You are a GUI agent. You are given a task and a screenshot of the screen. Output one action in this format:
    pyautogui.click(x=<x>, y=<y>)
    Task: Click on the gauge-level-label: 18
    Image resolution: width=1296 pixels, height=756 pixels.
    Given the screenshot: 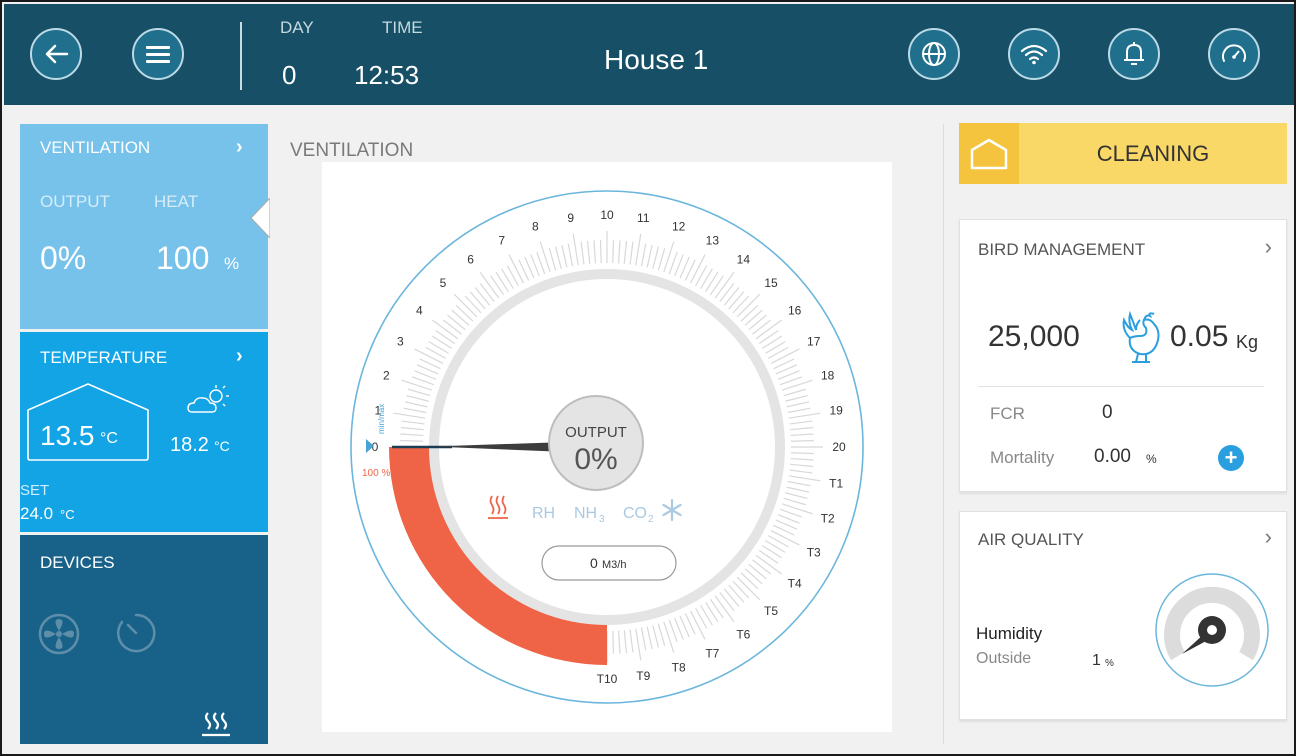 What is the action you would take?
    pyautogui.click(x=828, y=375)
    